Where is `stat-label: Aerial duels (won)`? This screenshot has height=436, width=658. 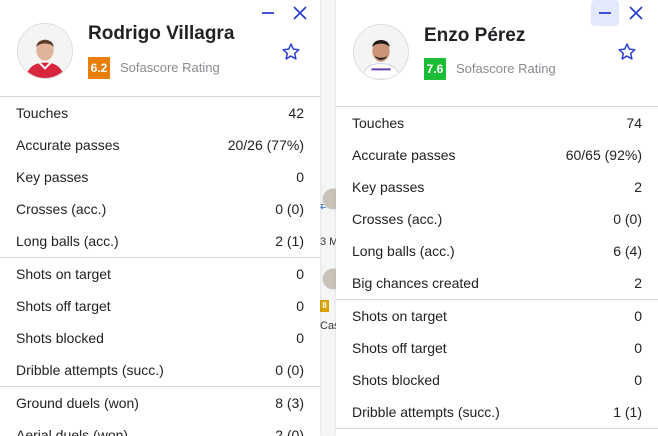
stat-label: Aerial duels (won) is located at coordinates (72, 431).